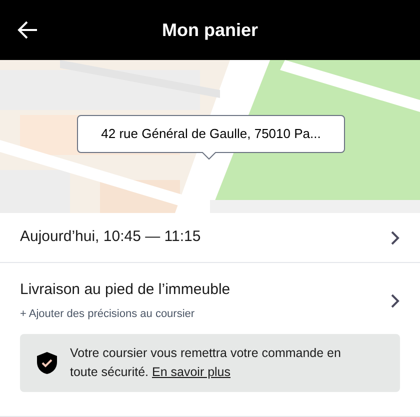 Image resolution: width=420 pixels, height=417 pixels. Describe the element at coordinates (47, 363) in the screenshot. I see `shield-check-icon` at that location.